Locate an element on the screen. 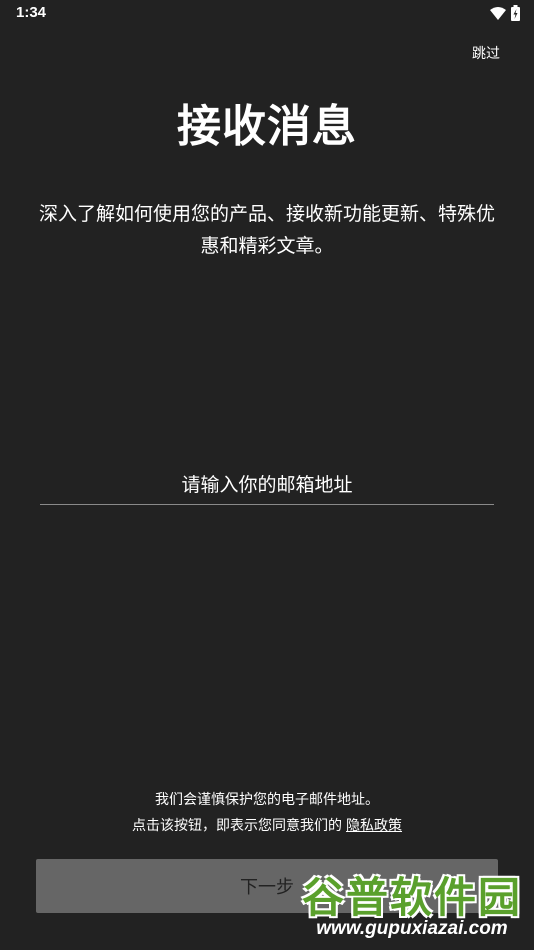 This screenshot has width=534, height=950. privacy-note: 我们会谨慎保护您的电子邮件地址。 点击该按钮，即表示您同意我们的 隐私政策 is located at coordinates (267, 813).